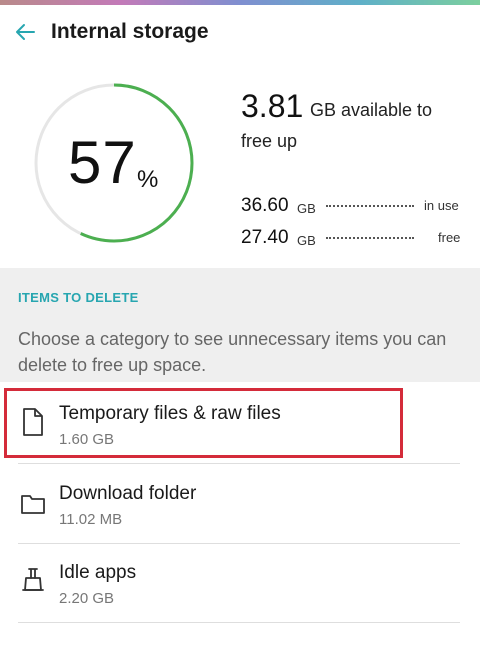 This screenshot has width=480, height=650. What do you see at coordinates (441, 205) in the screenshot?
I see `in-use-label: in use` at bounding box center [441, 205].